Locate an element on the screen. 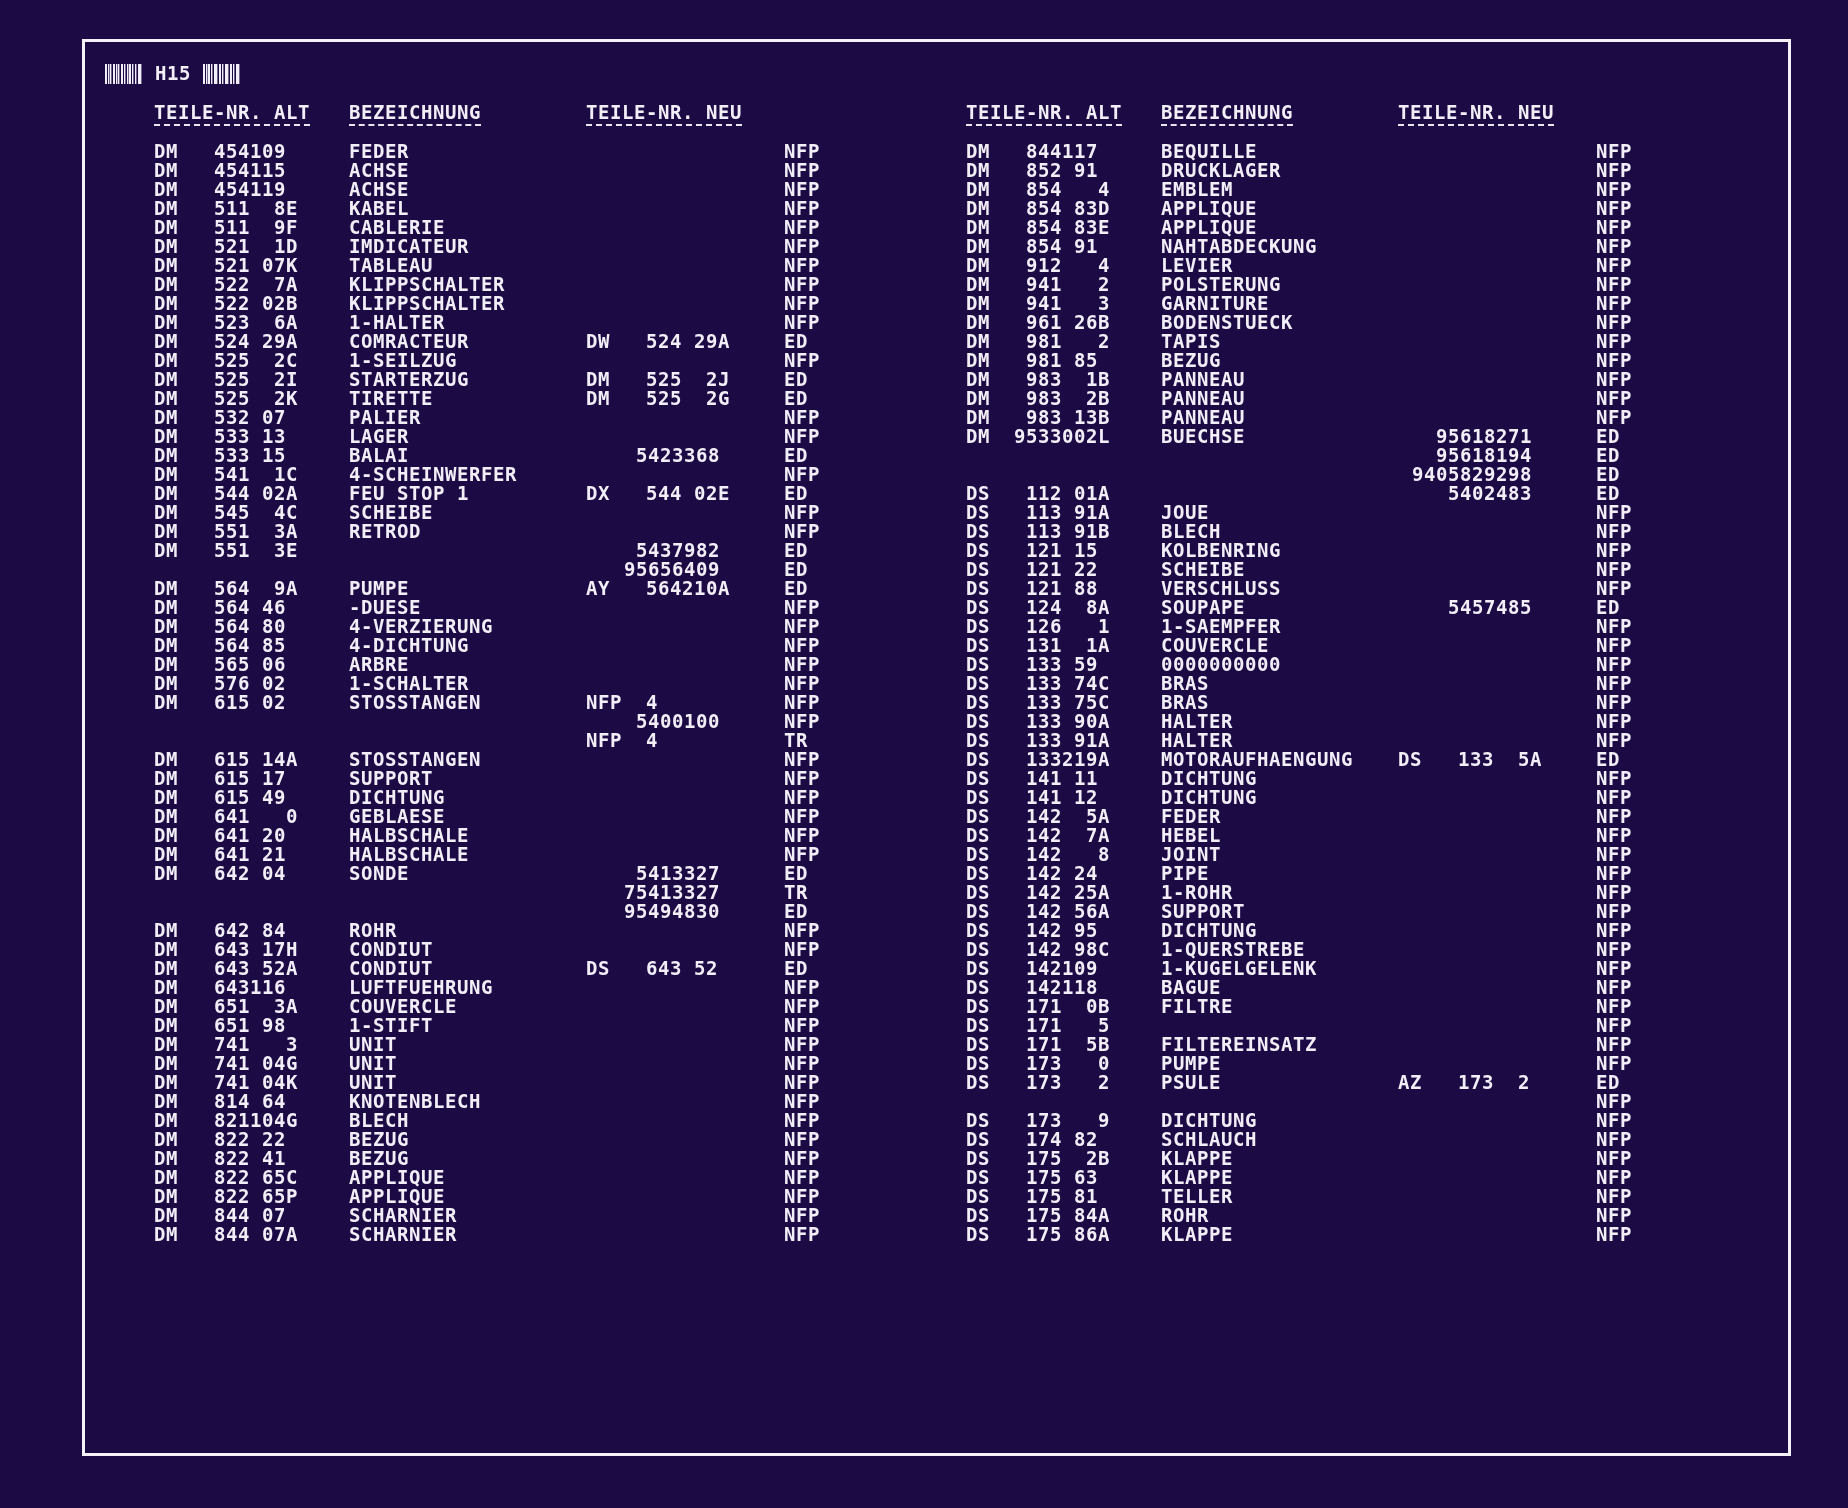 The image size is (1848, 1508). table-cell: DS 142109 is located at coordinates (1032, 968).